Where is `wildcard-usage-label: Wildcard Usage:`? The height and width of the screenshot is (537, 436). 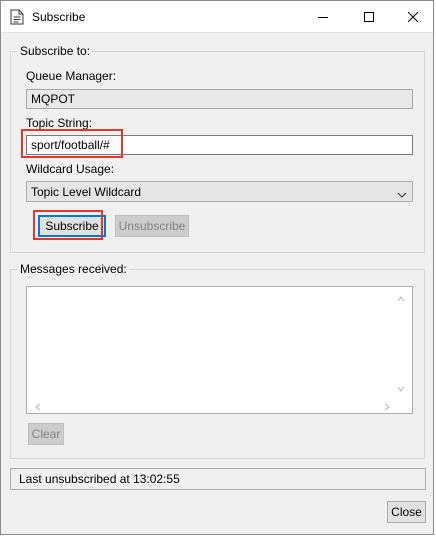
wildcard-usage-label: Wildcard Usage: is located at coordinates (70, 169).